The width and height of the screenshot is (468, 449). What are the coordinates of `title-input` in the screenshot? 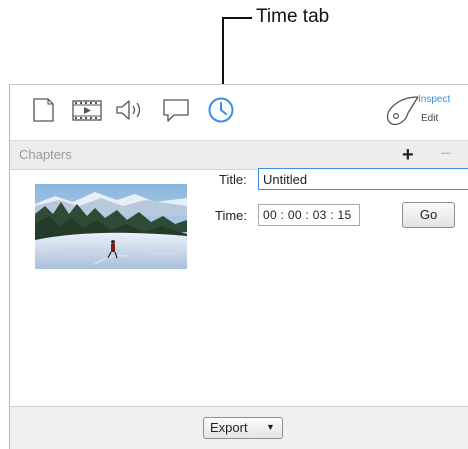 It's located at (363, 179).